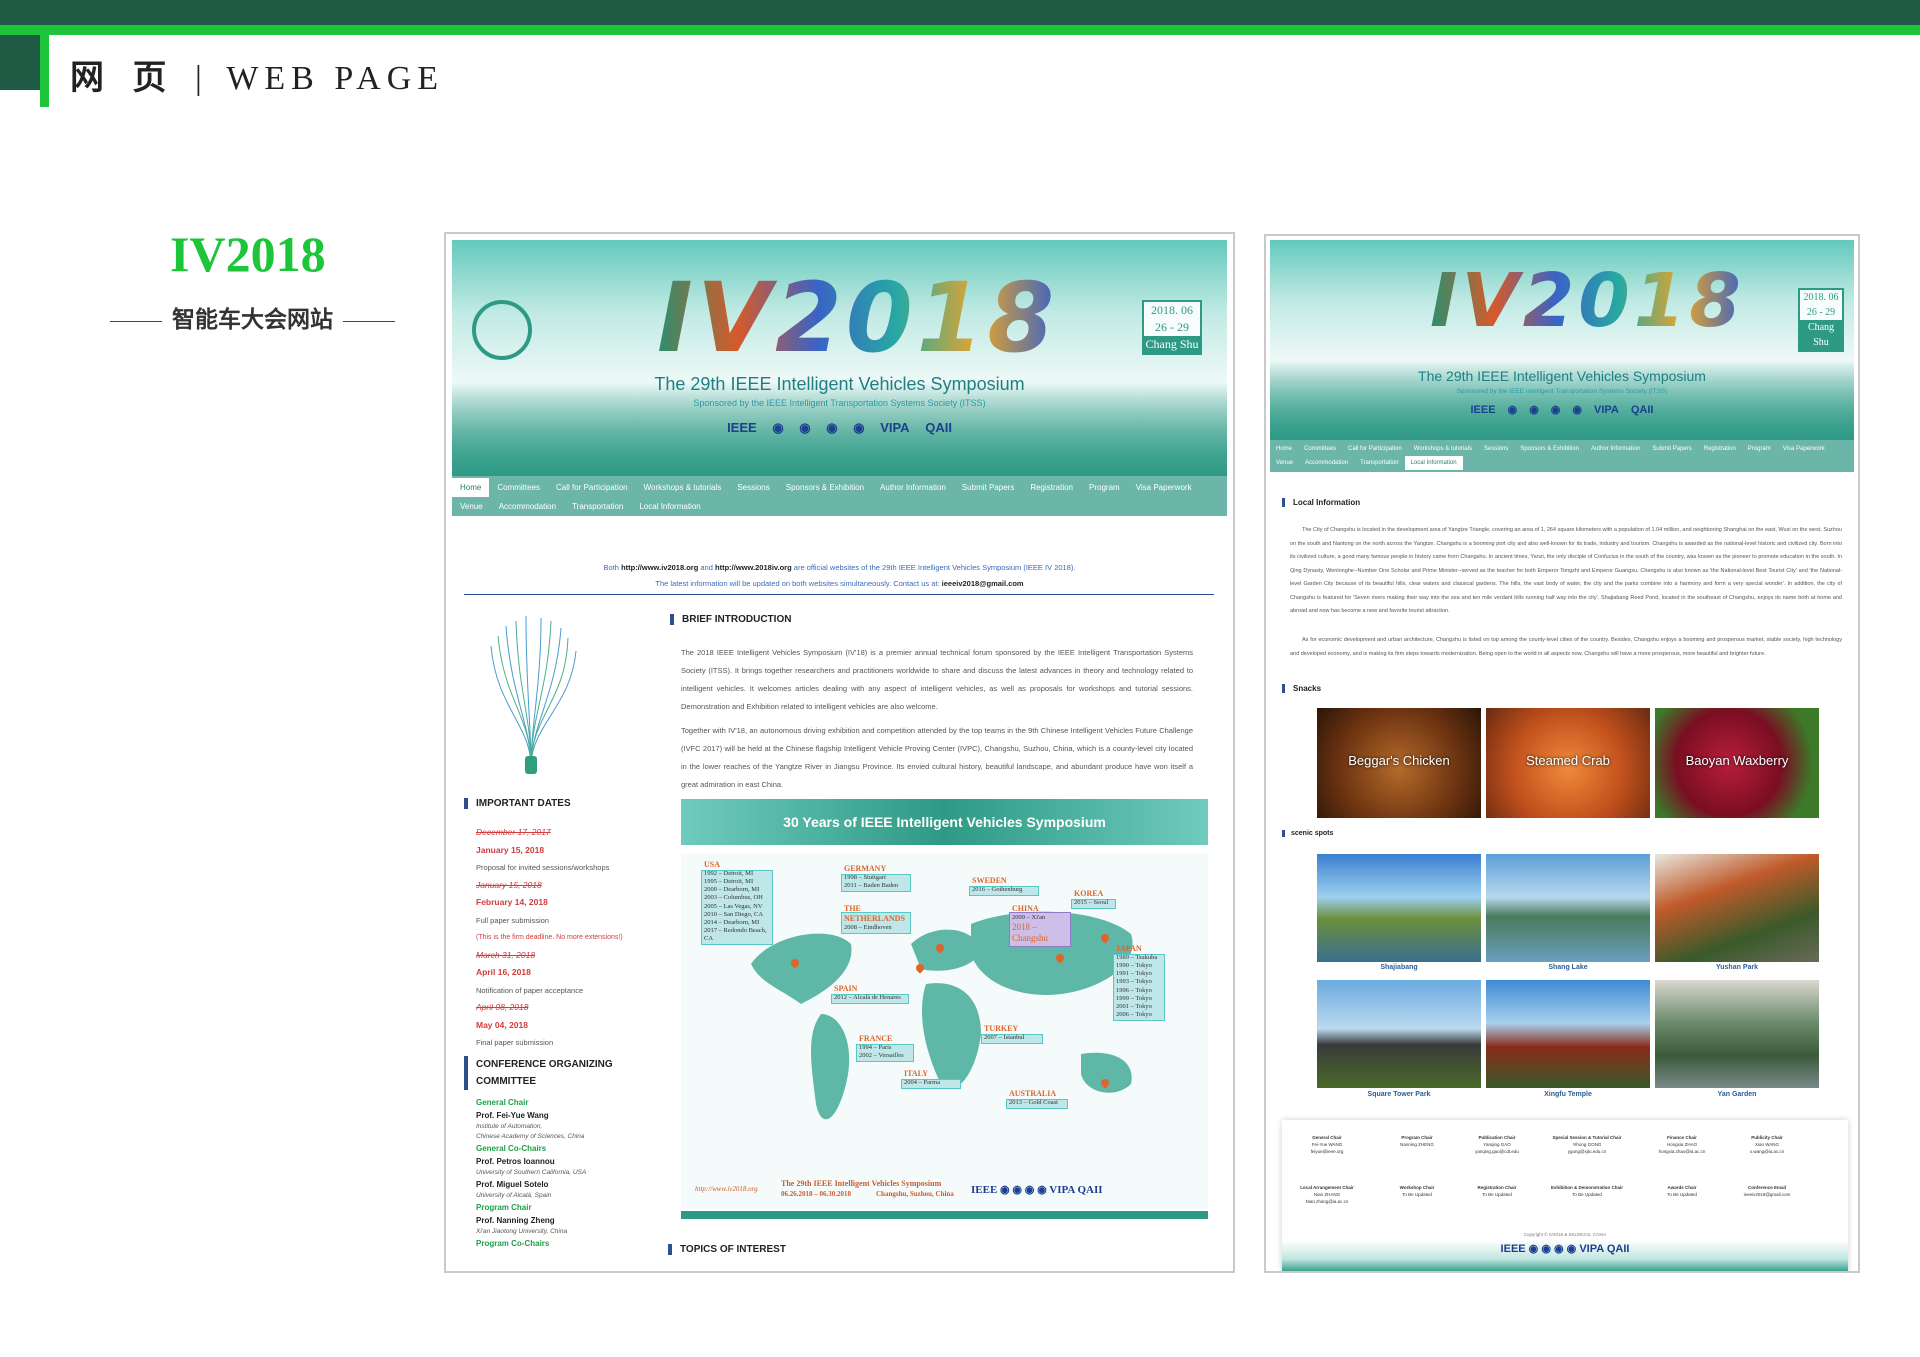  What do you see at coordinates (1399, 1094) in the screenshot?
I see `spot-caption: Square Tower Park` at bounding box center [1399, 1094].